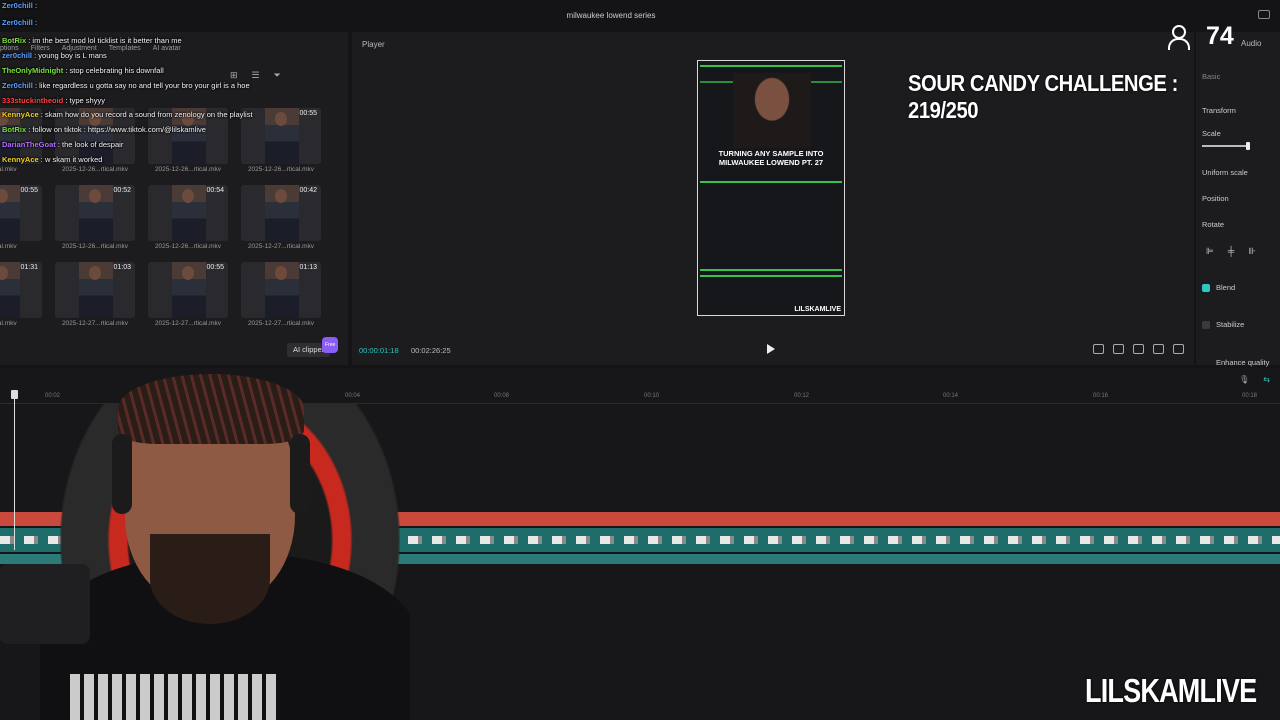 This screenshot has width=1280, height=720. I want to click on aspect-icon, so click(1158, 349).